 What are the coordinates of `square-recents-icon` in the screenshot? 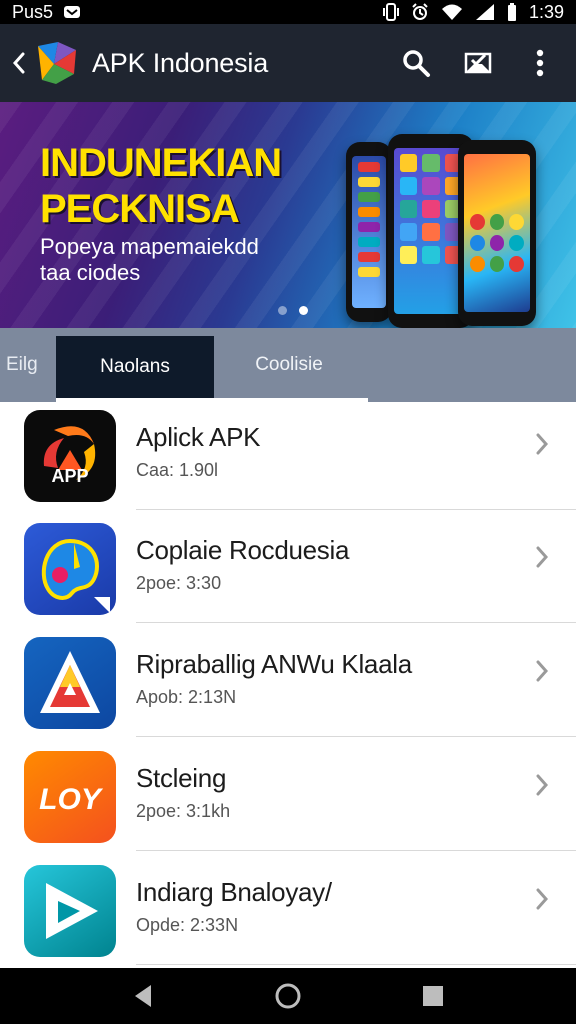 It's located at (433, 996).